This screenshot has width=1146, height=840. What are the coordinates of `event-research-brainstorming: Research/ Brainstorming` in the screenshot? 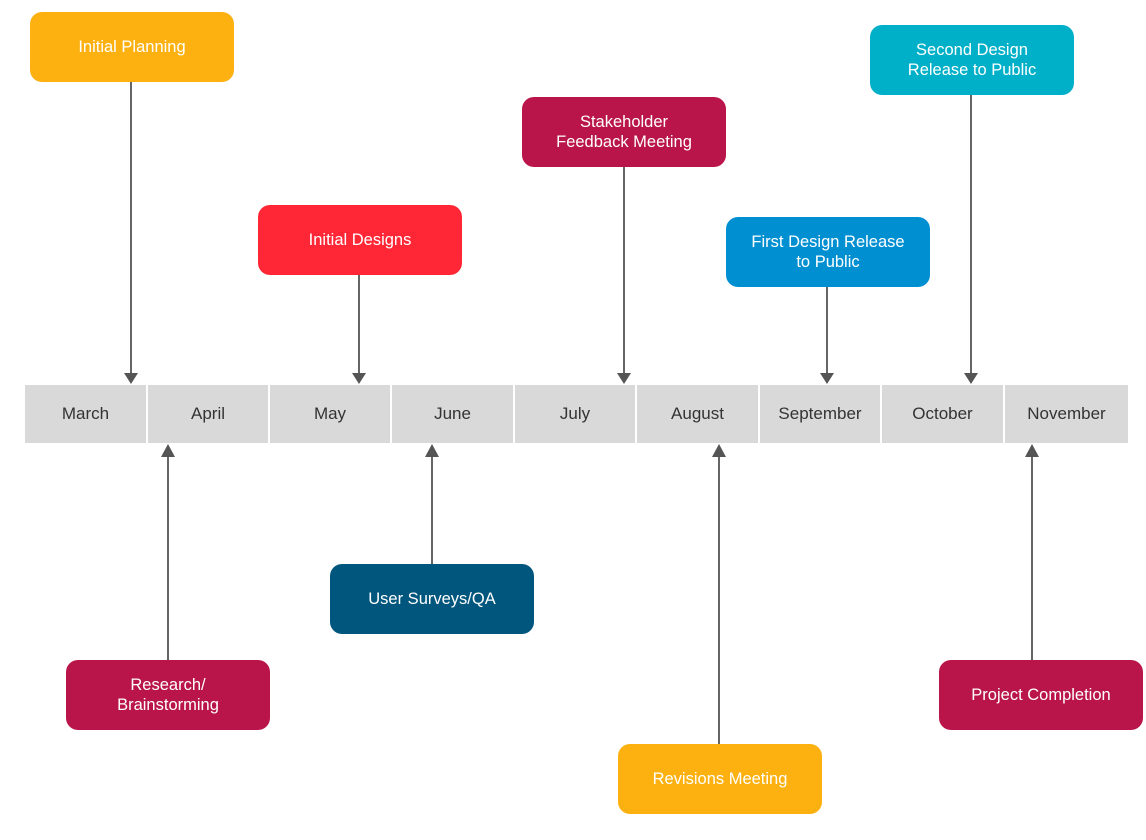 It's located at (168, 695).